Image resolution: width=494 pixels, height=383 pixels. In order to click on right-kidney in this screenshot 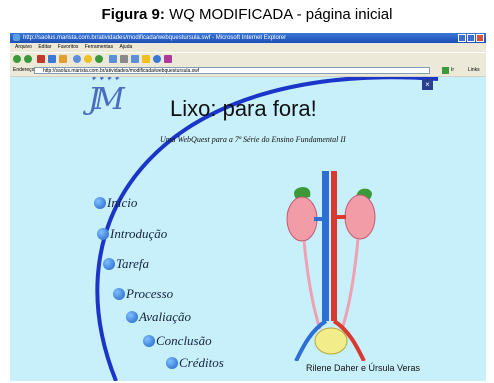, I will do `click(360, 217)`.